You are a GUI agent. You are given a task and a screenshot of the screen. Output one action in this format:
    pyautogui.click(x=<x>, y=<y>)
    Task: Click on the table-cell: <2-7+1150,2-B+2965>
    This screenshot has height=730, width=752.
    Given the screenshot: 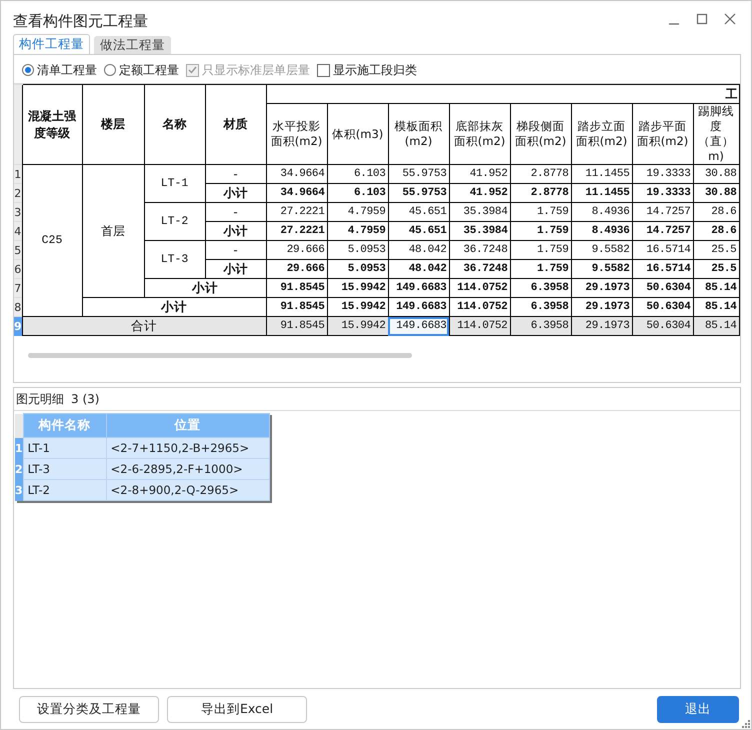 What is the action you would take?
    pyautogui.click(x=188, y=448)
    